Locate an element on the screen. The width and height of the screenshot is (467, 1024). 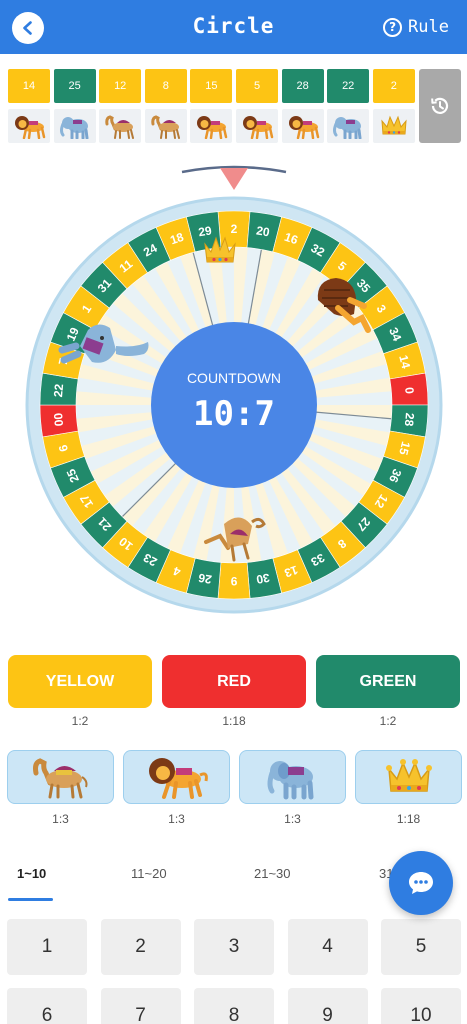
number-button: 2 is located at coordinates (140, 947).